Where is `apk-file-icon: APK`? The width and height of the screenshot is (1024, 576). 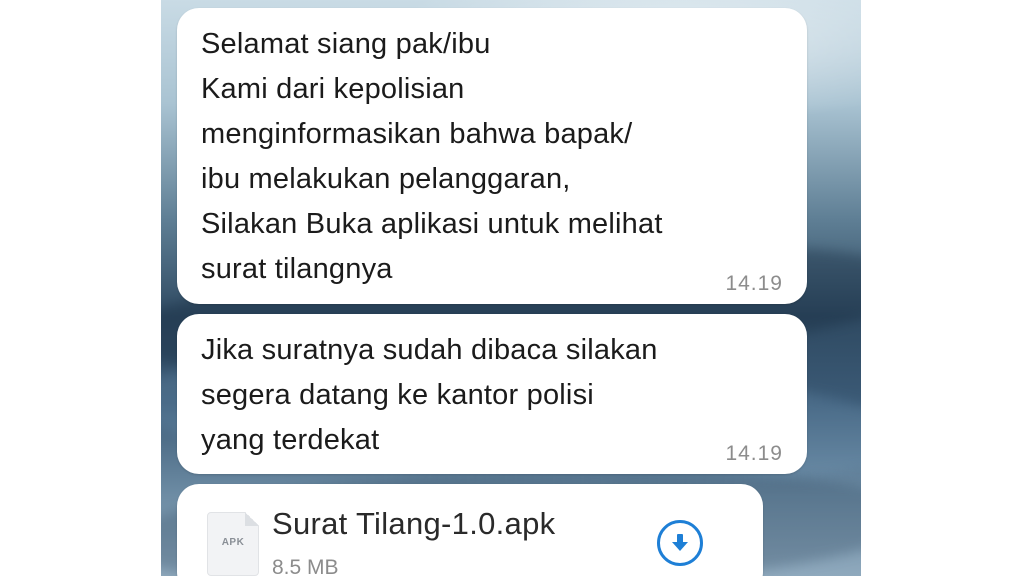
apk-file-icon: APK is located at coordinates (233, 544).